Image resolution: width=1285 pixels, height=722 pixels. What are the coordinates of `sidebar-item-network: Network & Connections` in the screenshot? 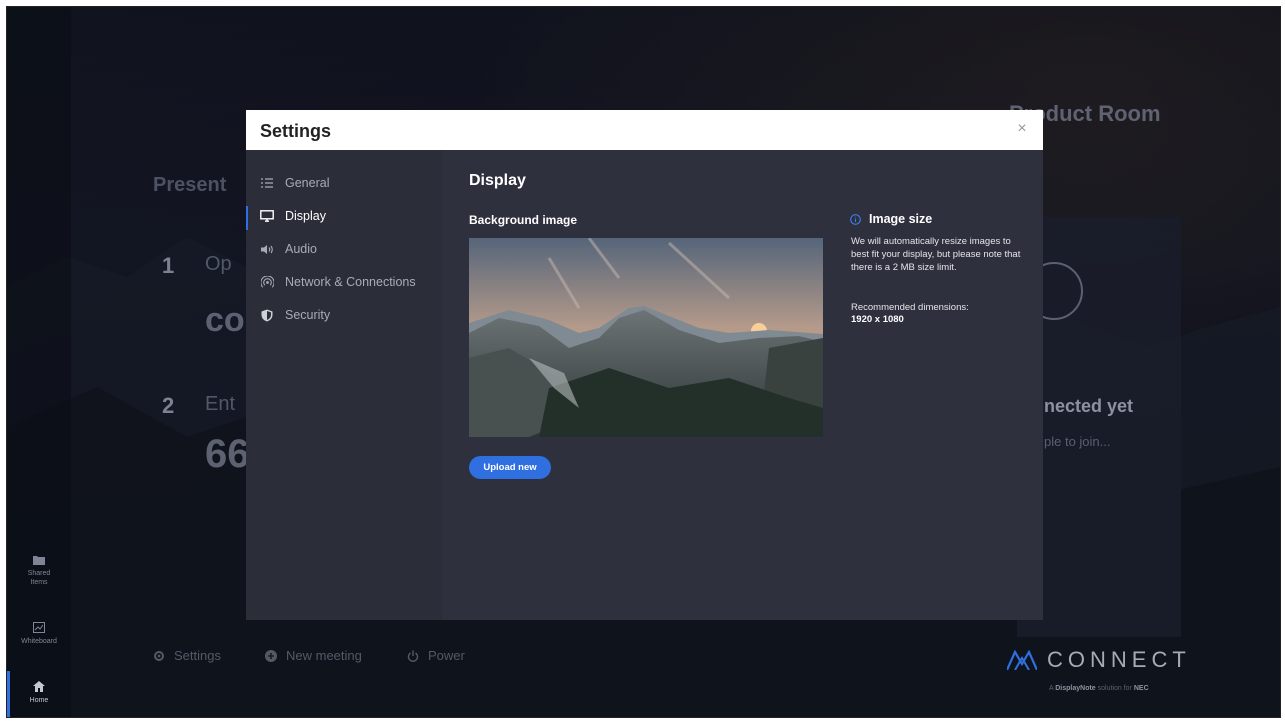 It's located at (344, 282).